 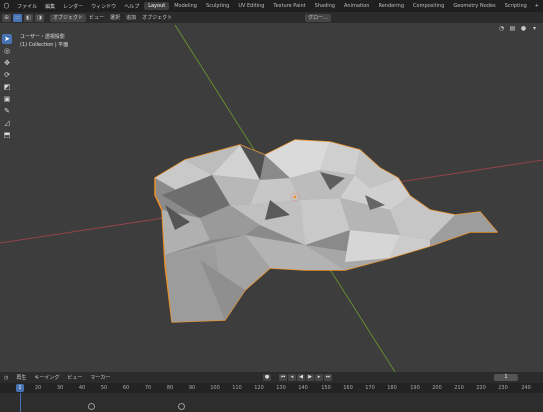 I want to click on menu-file: ファイル, so click(x=27, y=6).